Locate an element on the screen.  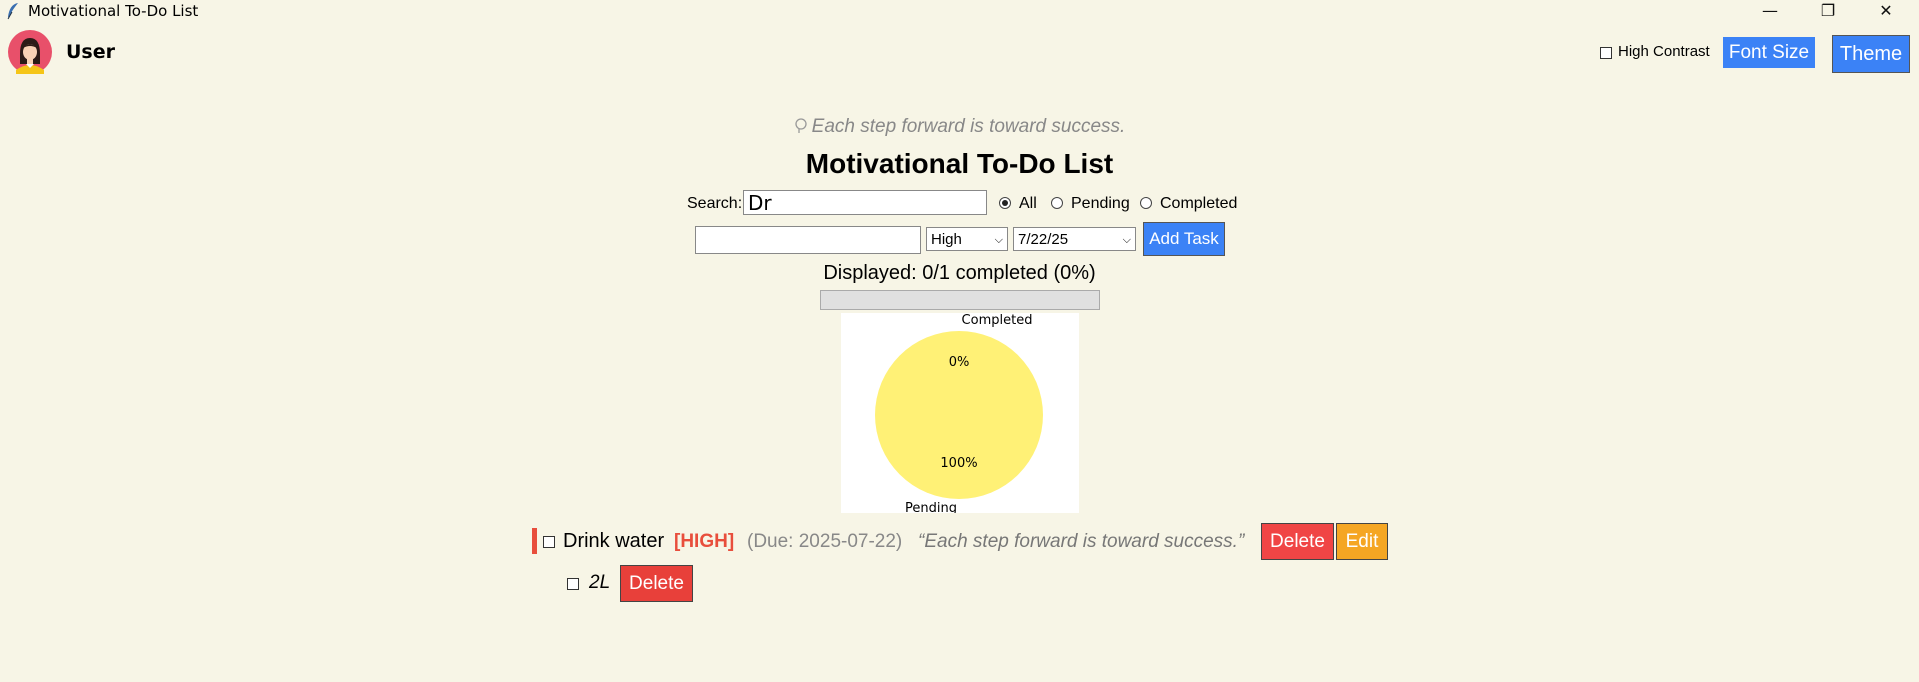
user-name: User is located at coordinates (90, 52).